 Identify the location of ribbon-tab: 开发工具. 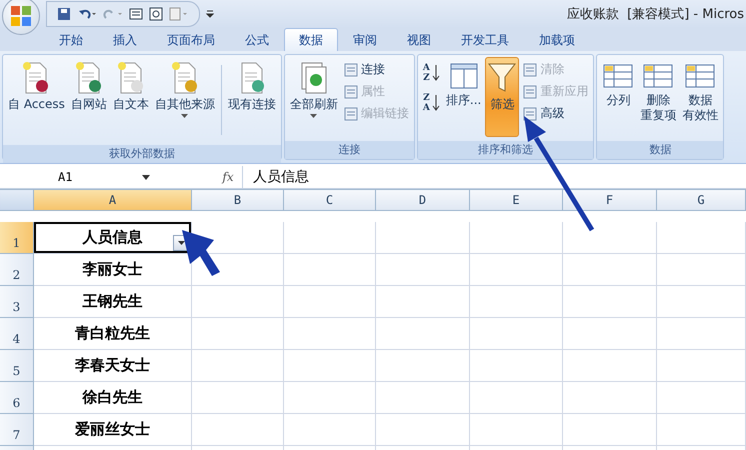
(485, 39).